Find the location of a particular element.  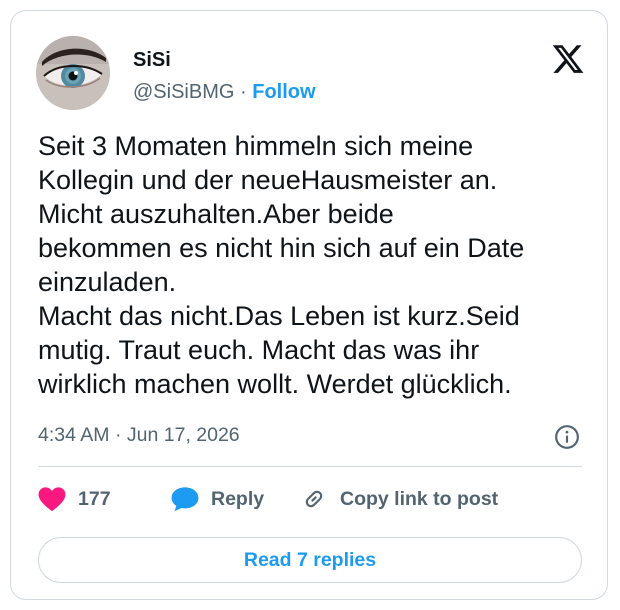

tweet-date: Jun 17, 2026 is located at coordinates (183, 435).